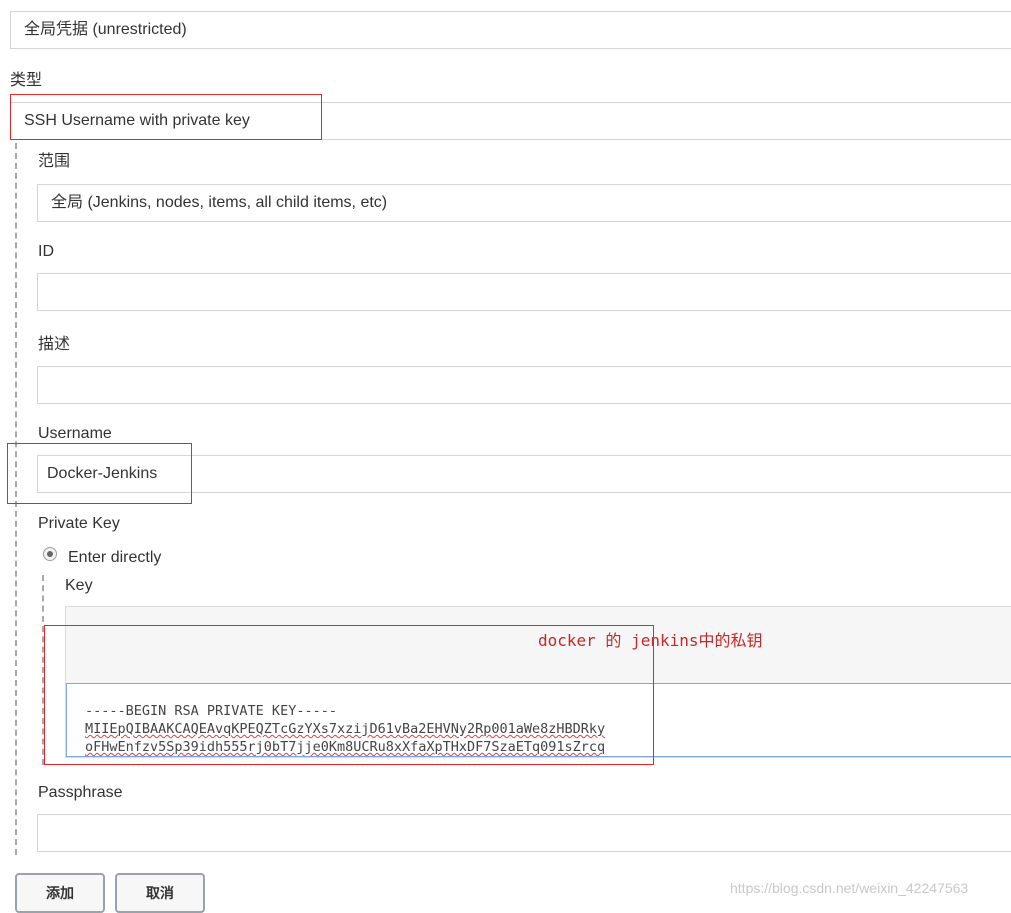 This screenshot has width=1011, height=913. I want to click on watermark-text: https://blog.csdn.net/weixin_42247563, so click(849, 888).